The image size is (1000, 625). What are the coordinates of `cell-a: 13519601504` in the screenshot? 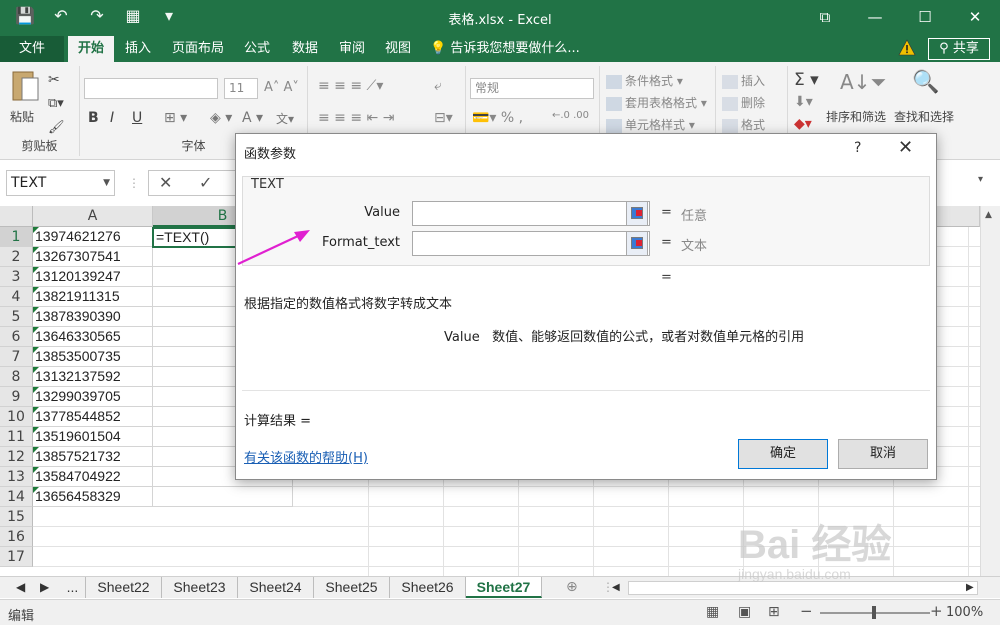 It's located at (93, 437).